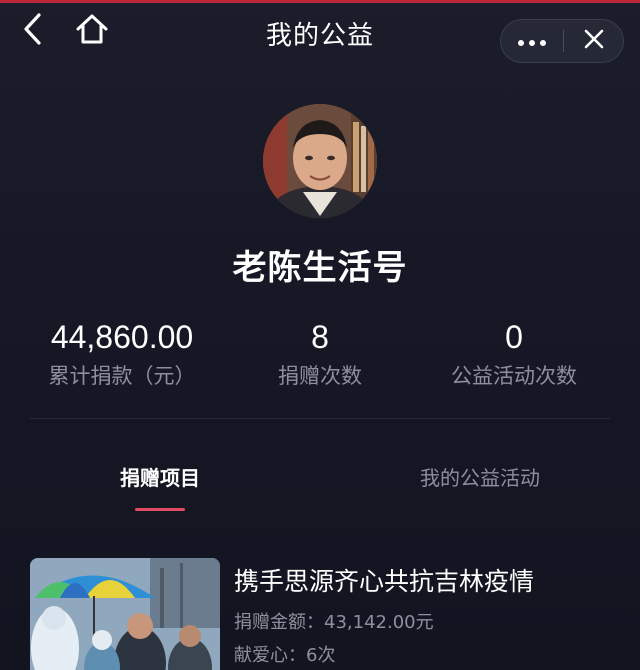 This screenshot has height=670, width=640. What do you see at coordinates (320, 418) in the screenshot?
I see `section-divider` at bounding box center [320, 418].